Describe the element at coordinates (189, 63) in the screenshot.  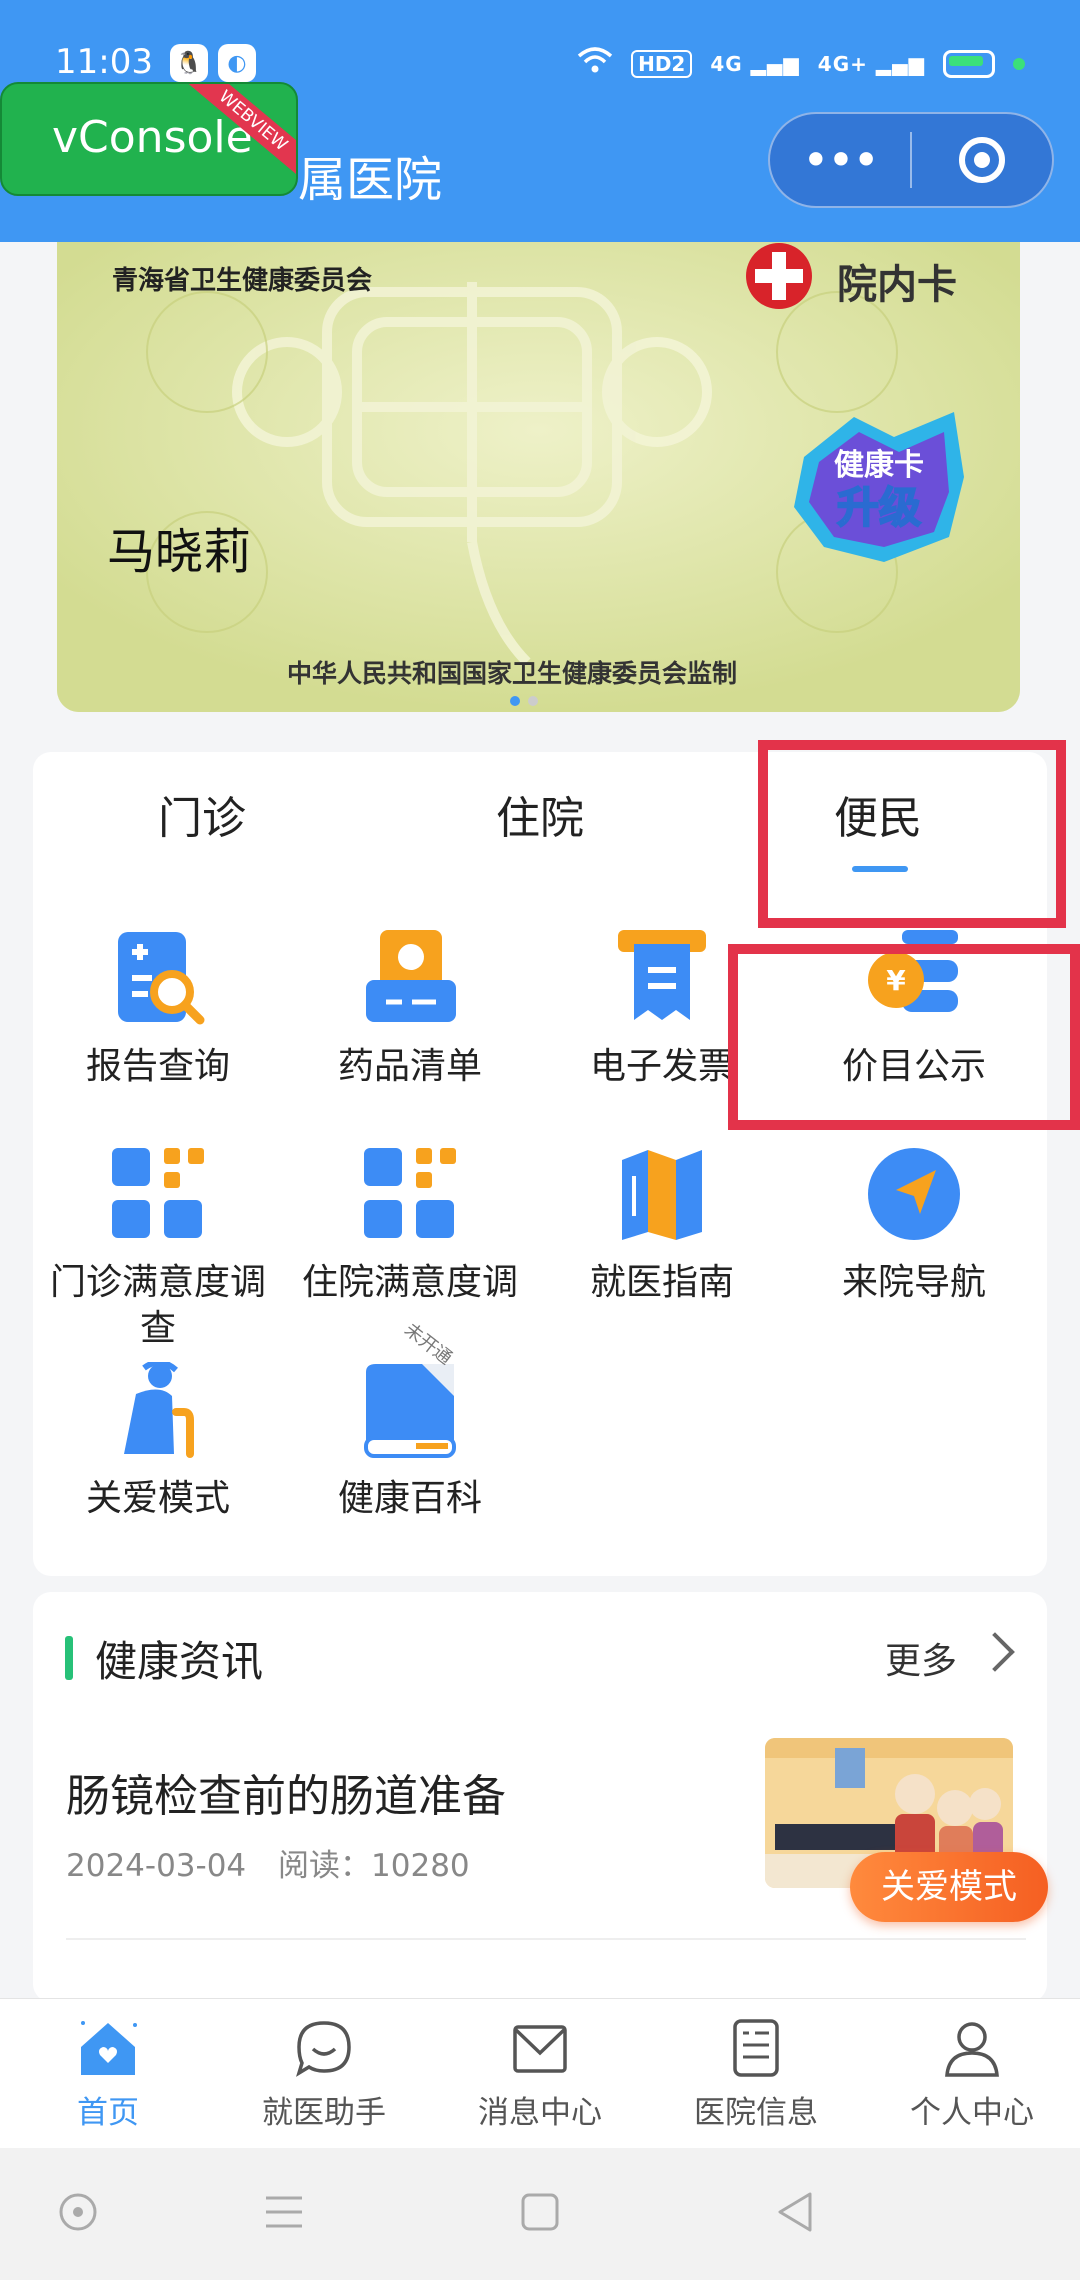
I see `qq-icon: 🐧` at that location.